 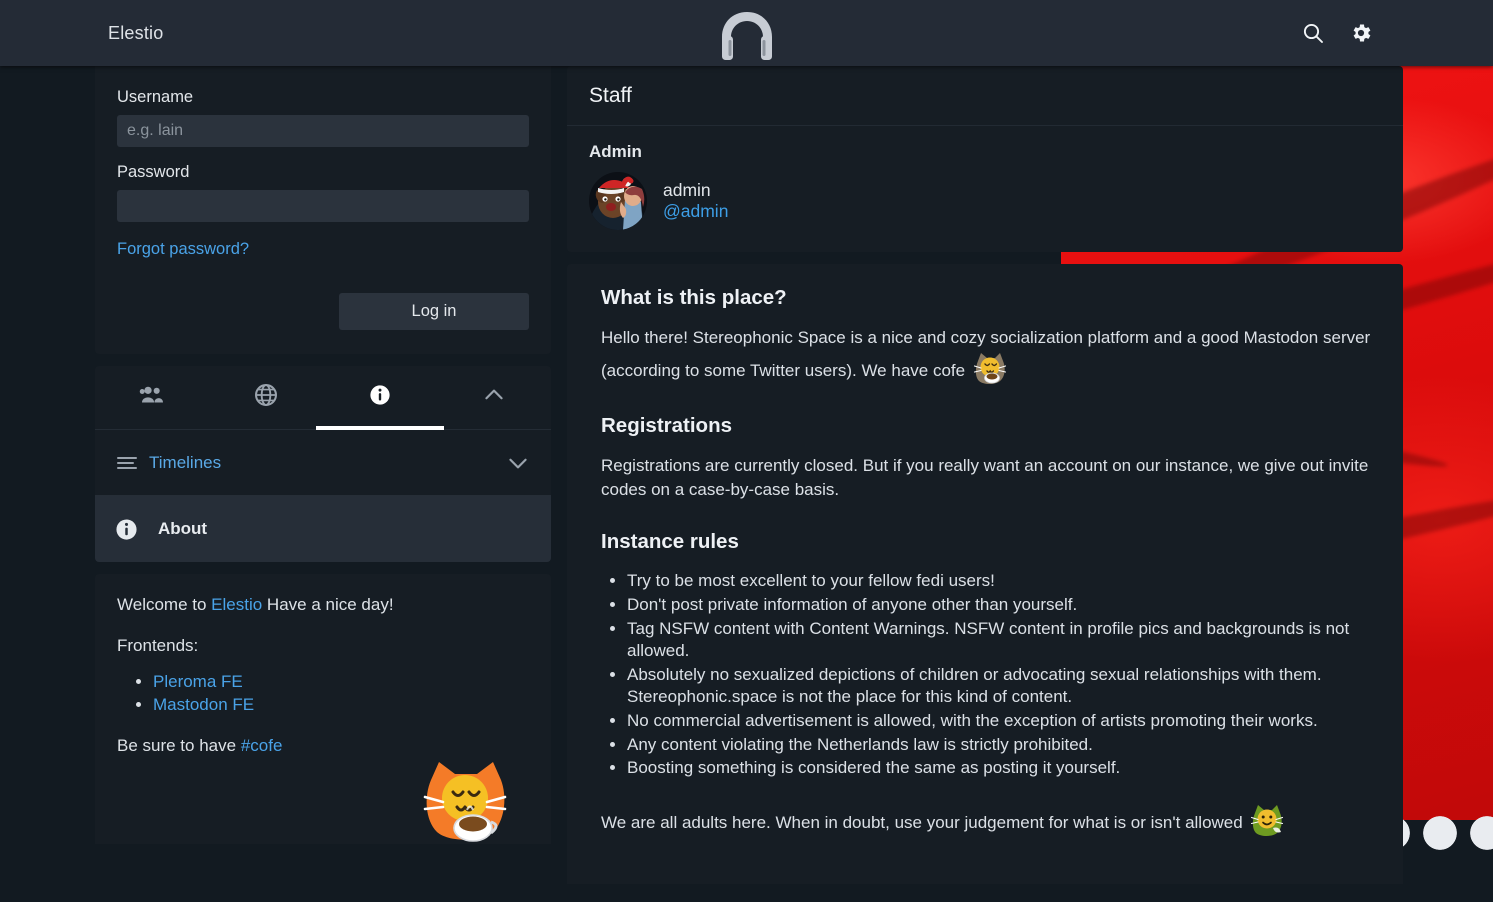 I want to click on sidebar-item-timelines: Timelines, so click(x=323, y=463).